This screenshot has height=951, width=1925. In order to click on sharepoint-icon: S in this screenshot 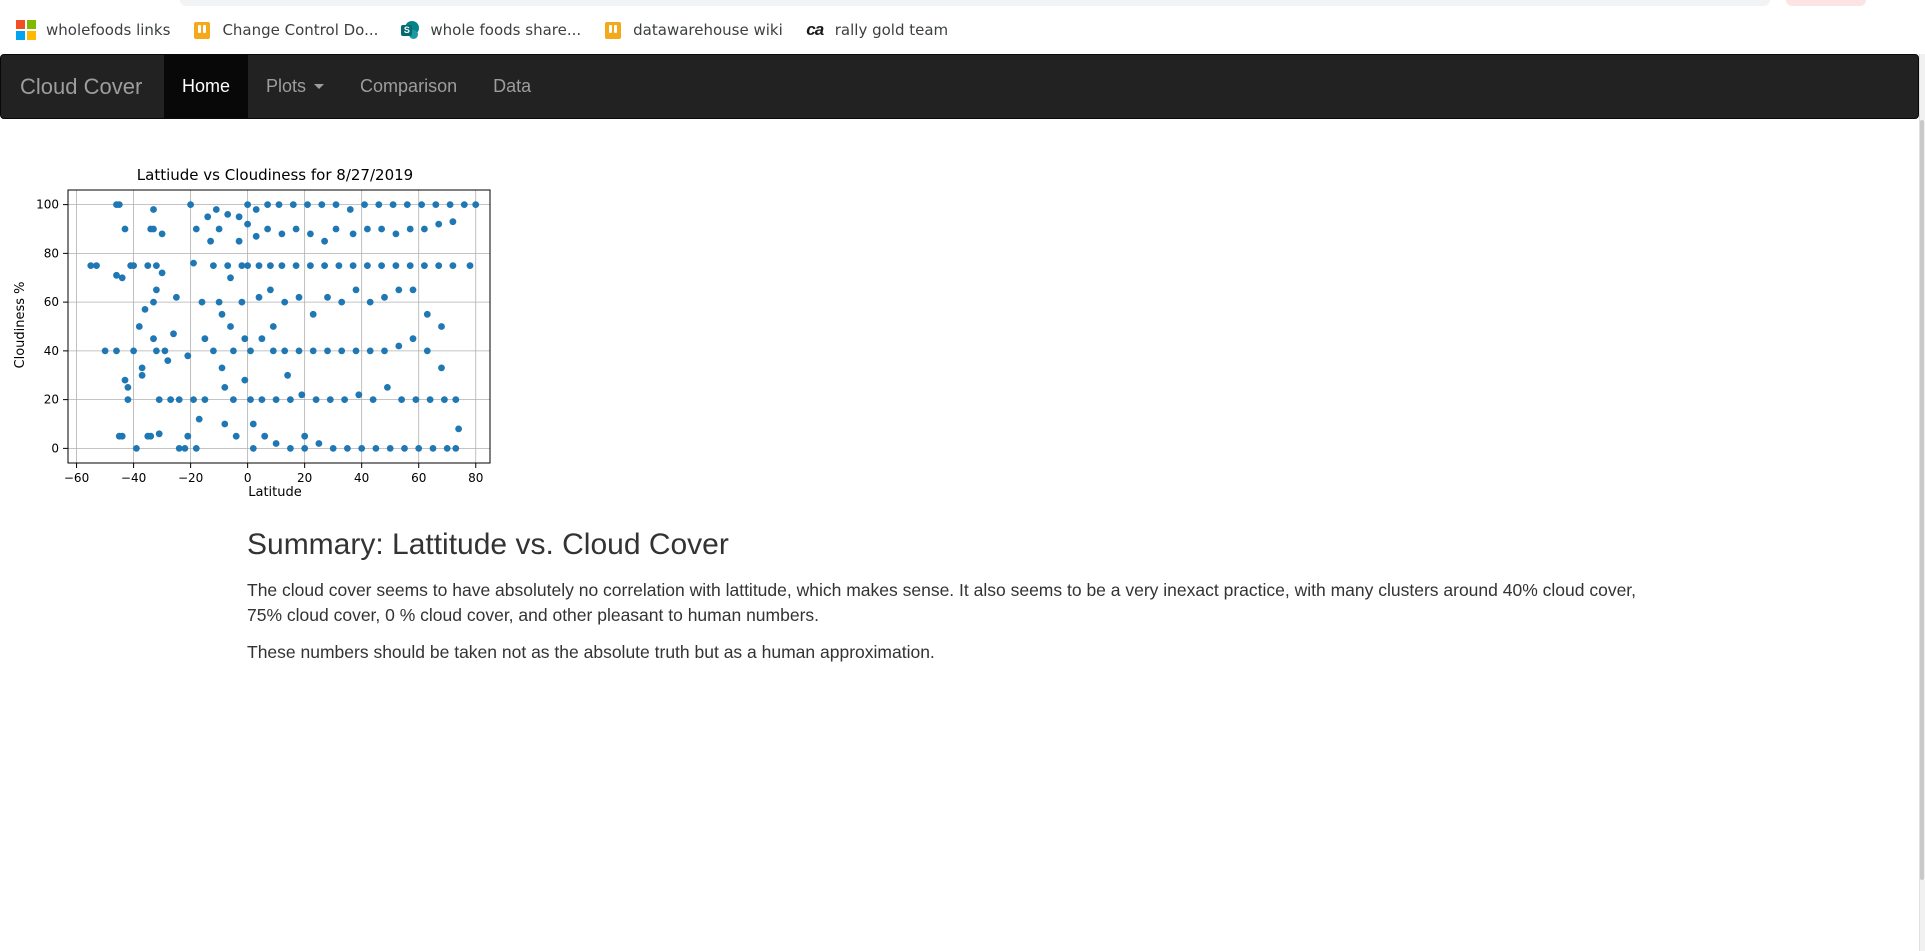, I will do `click(410, 30)`.